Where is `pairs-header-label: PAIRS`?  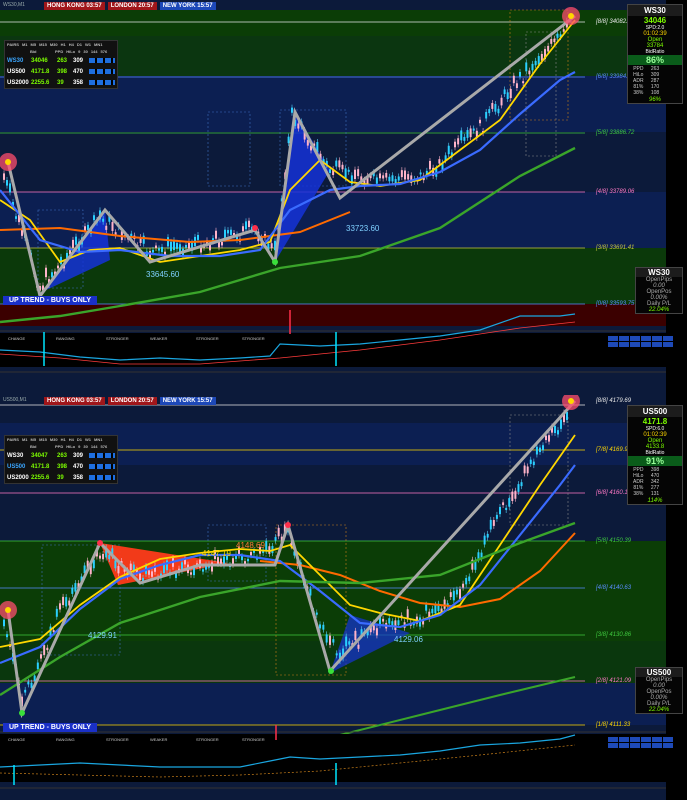
pairs-header-label: PAIRS is located at coordinates (13, 44).